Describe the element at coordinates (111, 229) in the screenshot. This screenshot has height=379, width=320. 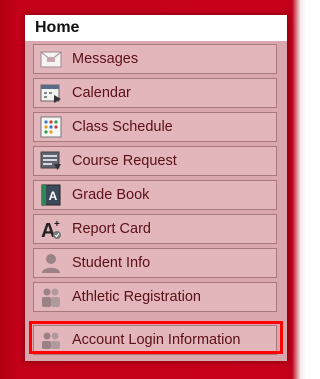
I see `menu-item-label: Report Card` at that location.